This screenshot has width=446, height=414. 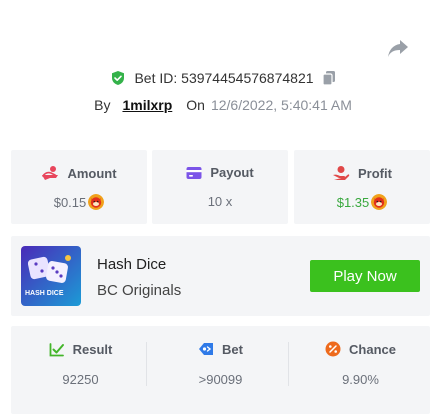 What do you see at coordinates (92, 349) in the screenshot?
I see `result-label: Result` at bounding box center [92, 349].